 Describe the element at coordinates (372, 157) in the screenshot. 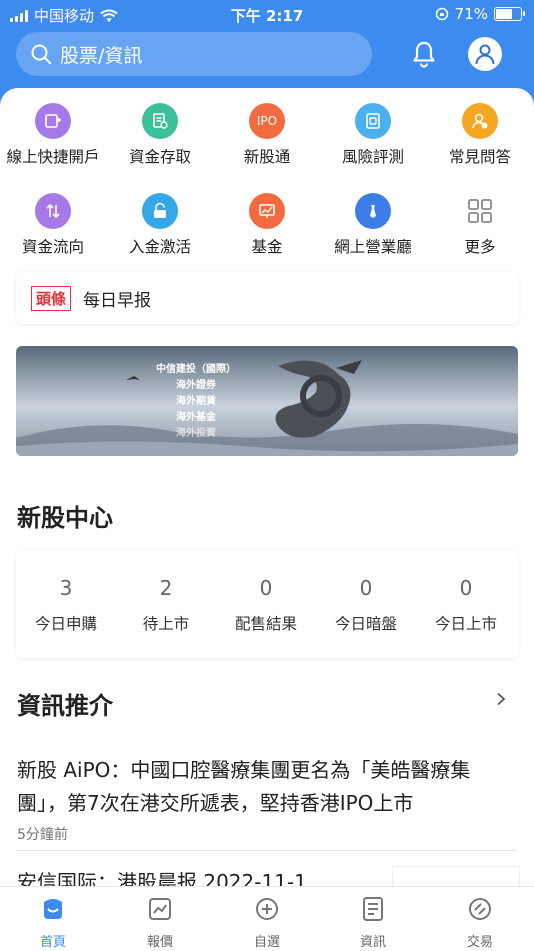

I see `quick-action-label: 風險評測` at that location.